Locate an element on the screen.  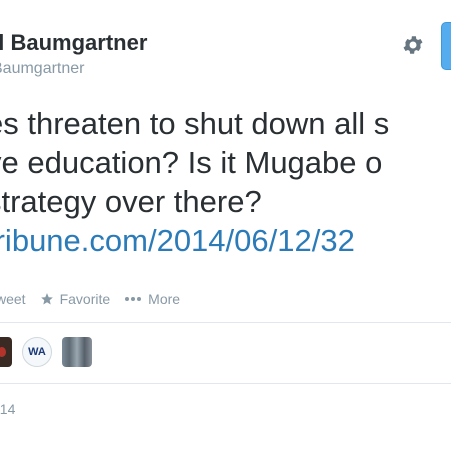
retweet-button: weet is located at coordinates (13, 299).